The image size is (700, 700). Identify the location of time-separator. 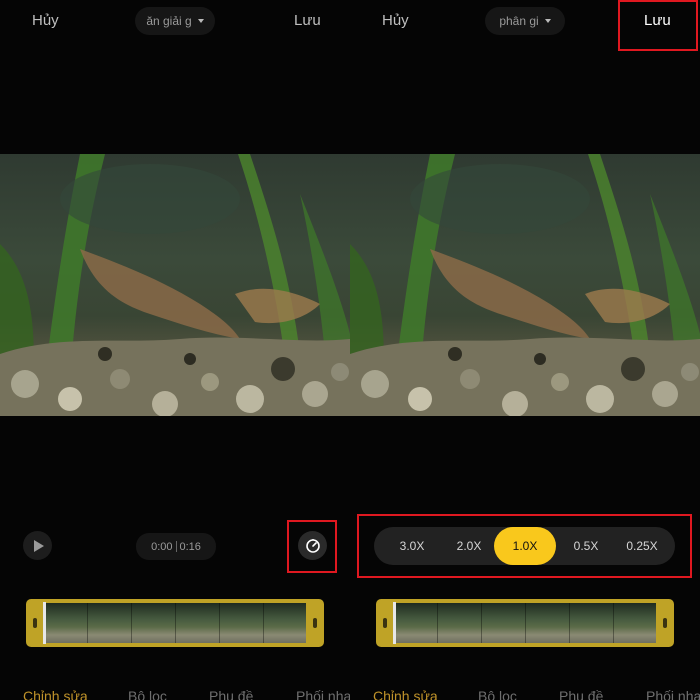
(176, 546).